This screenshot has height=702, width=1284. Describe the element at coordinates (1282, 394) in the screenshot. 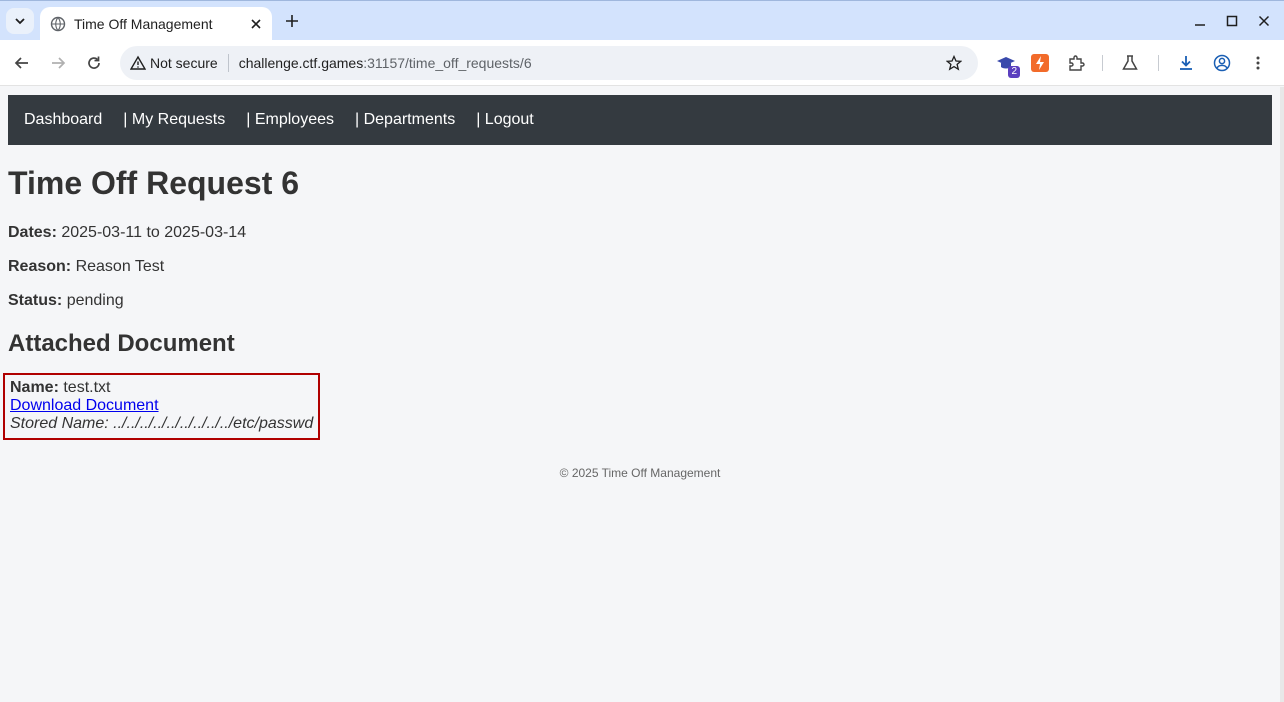

I see `page-scrollbar` at that location.